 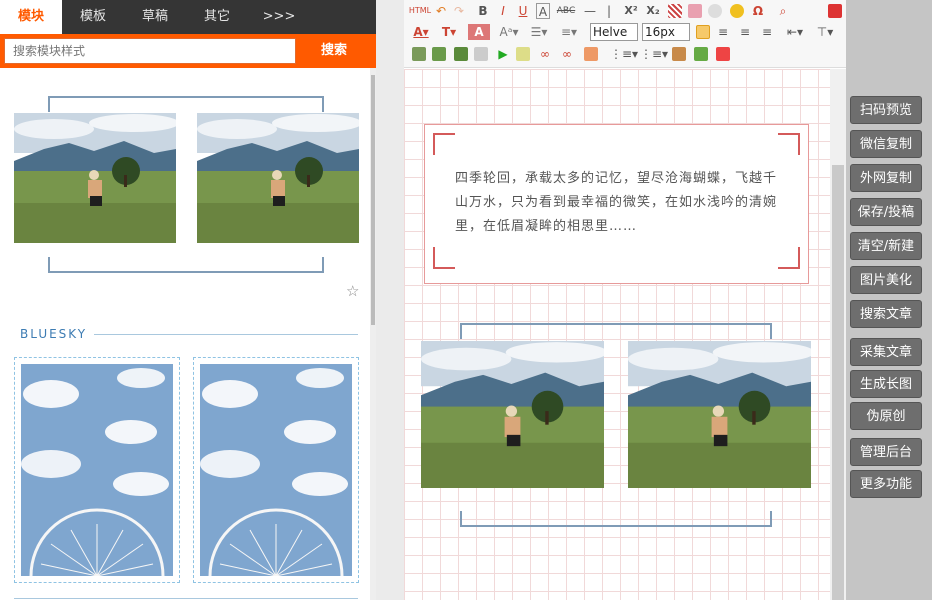 What do you see at coordinates (675, 11) in the screenshot?
I see `format-clear-icon` at bounding box center [675, 11].